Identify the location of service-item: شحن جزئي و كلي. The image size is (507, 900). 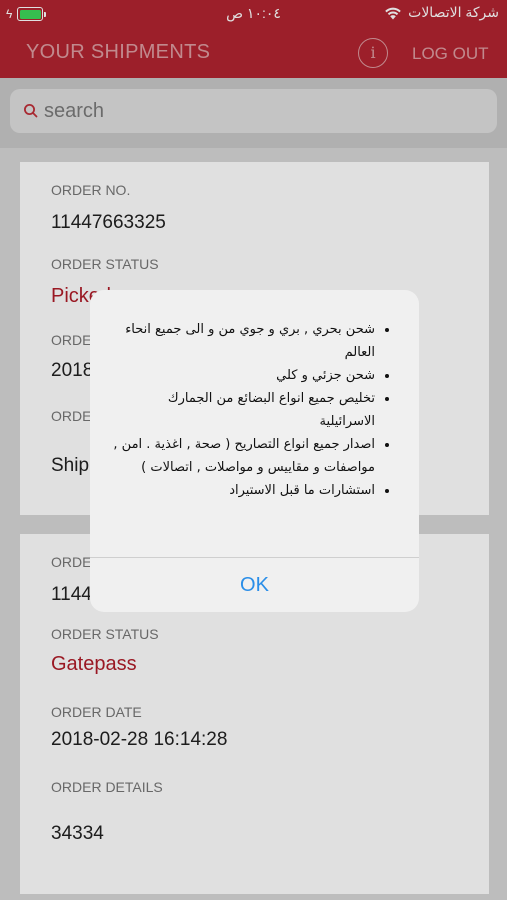
(243, 375).